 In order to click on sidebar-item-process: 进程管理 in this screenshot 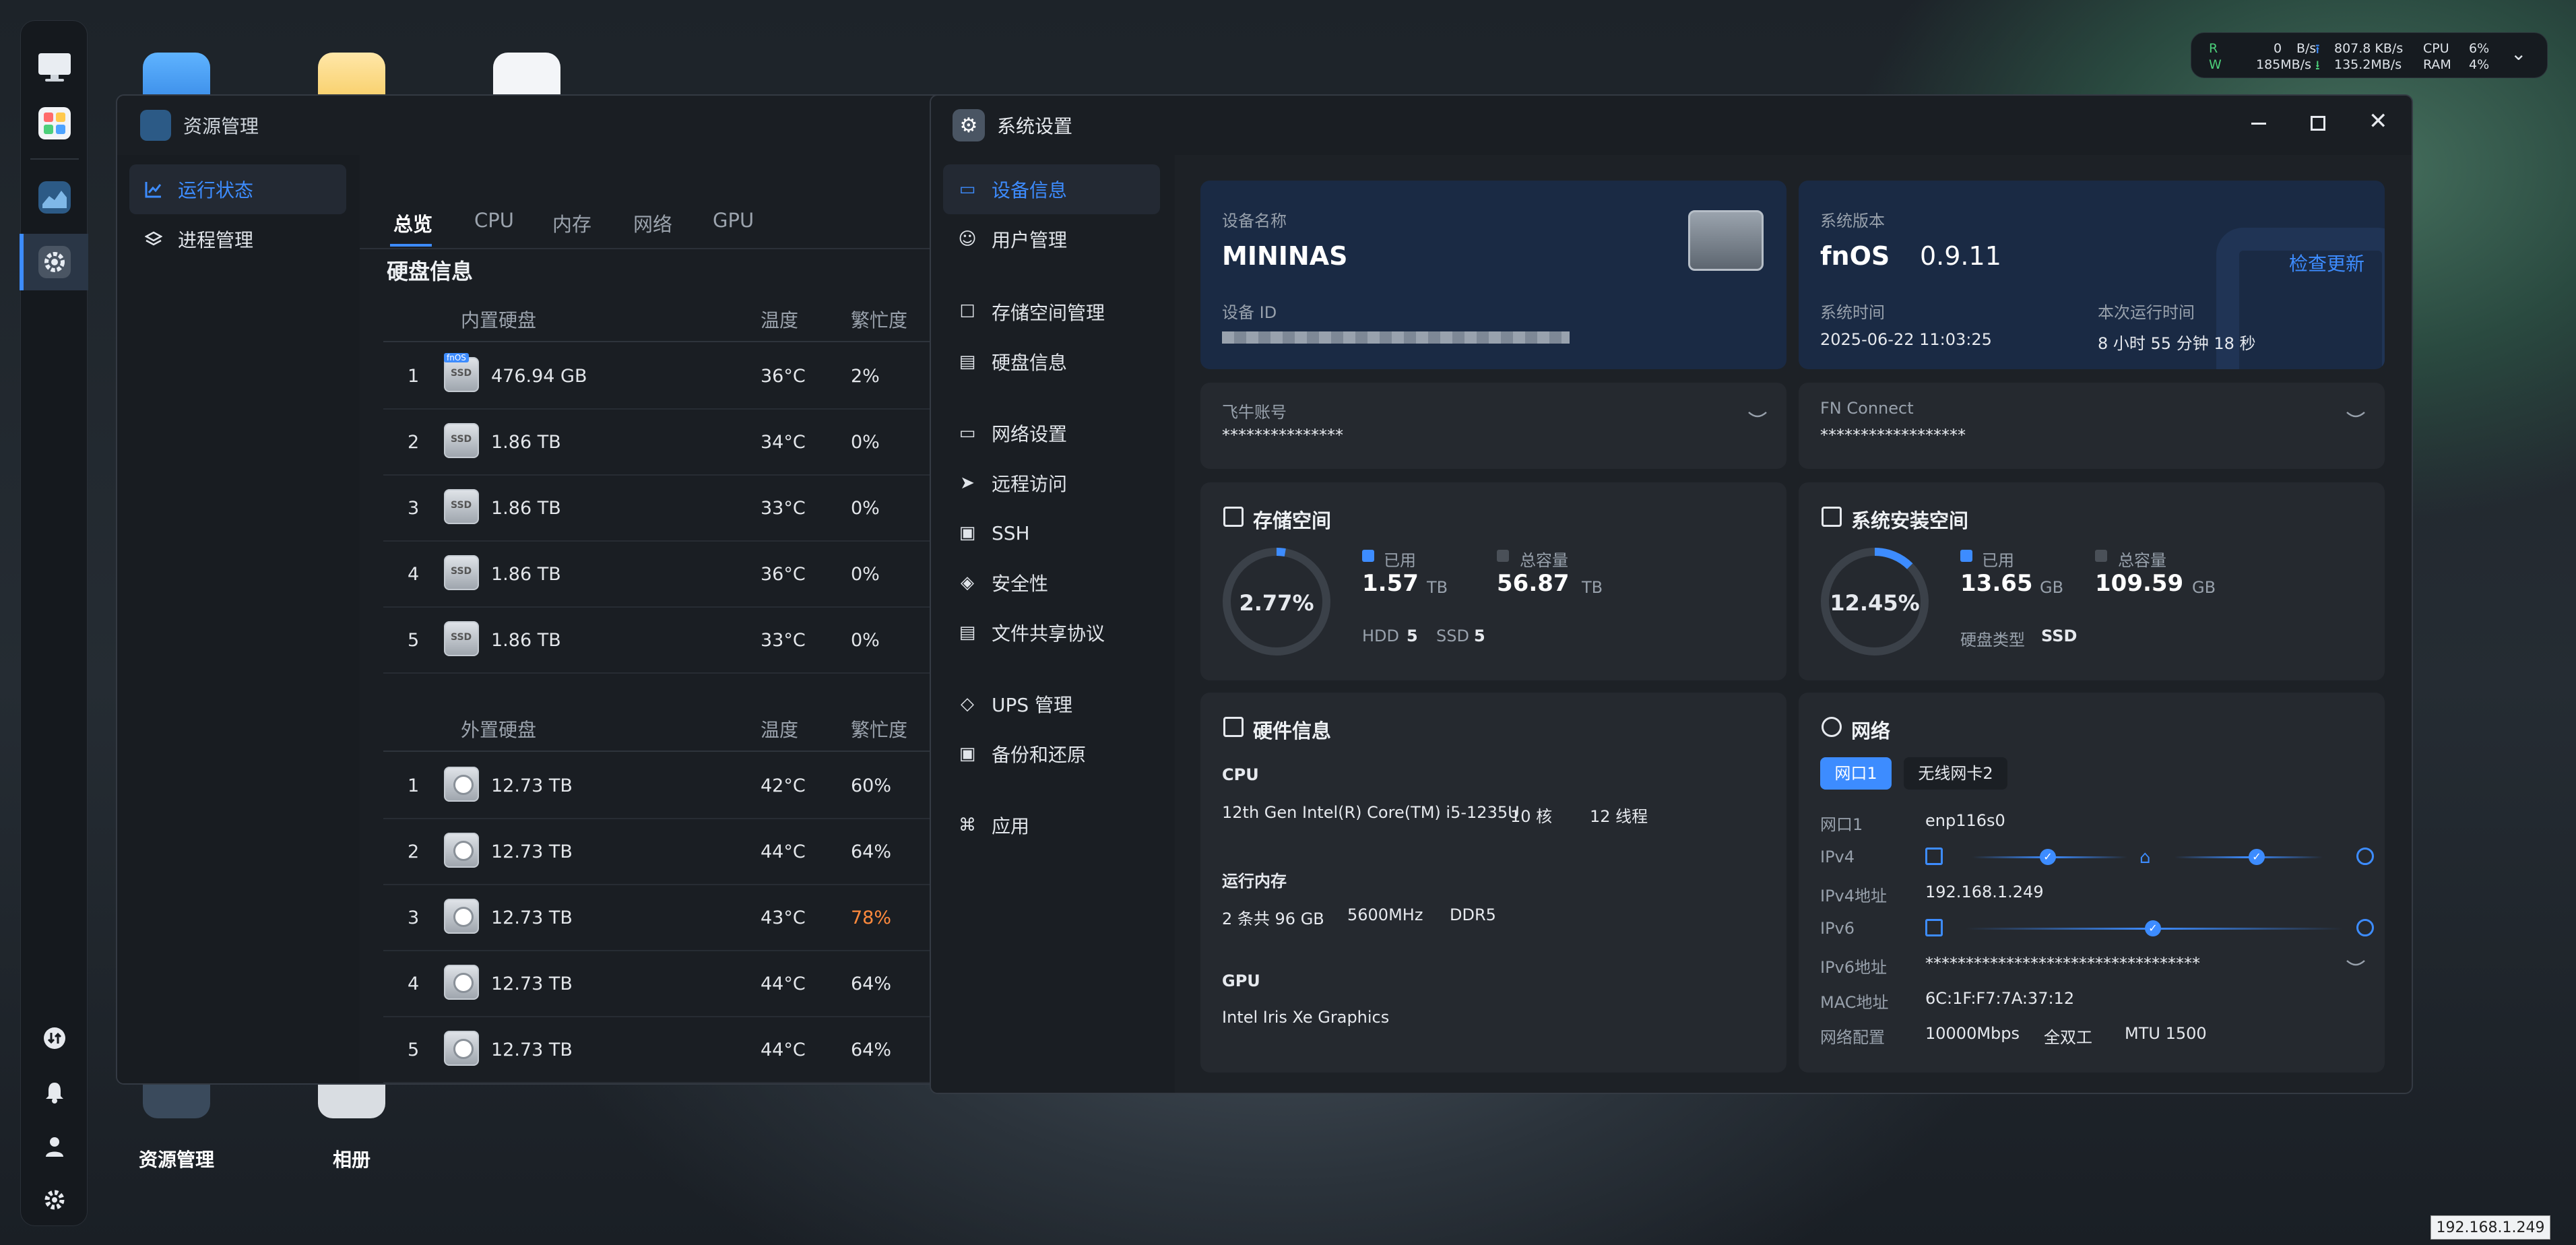, I will do `click(237, 239)`.